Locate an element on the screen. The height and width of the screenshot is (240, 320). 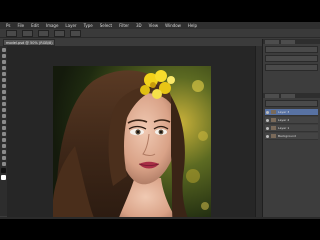
options-bar is located at coordinates (160, 33).